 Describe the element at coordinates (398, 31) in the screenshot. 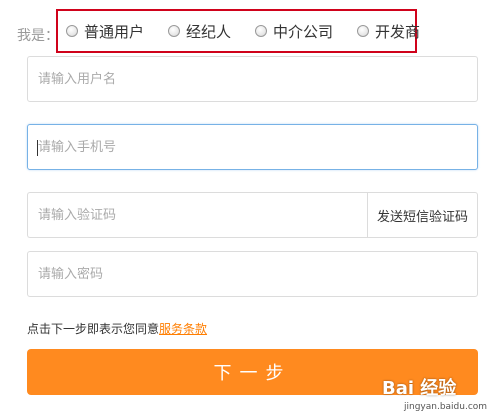

I see `role-option-label: 开发商` at that location.